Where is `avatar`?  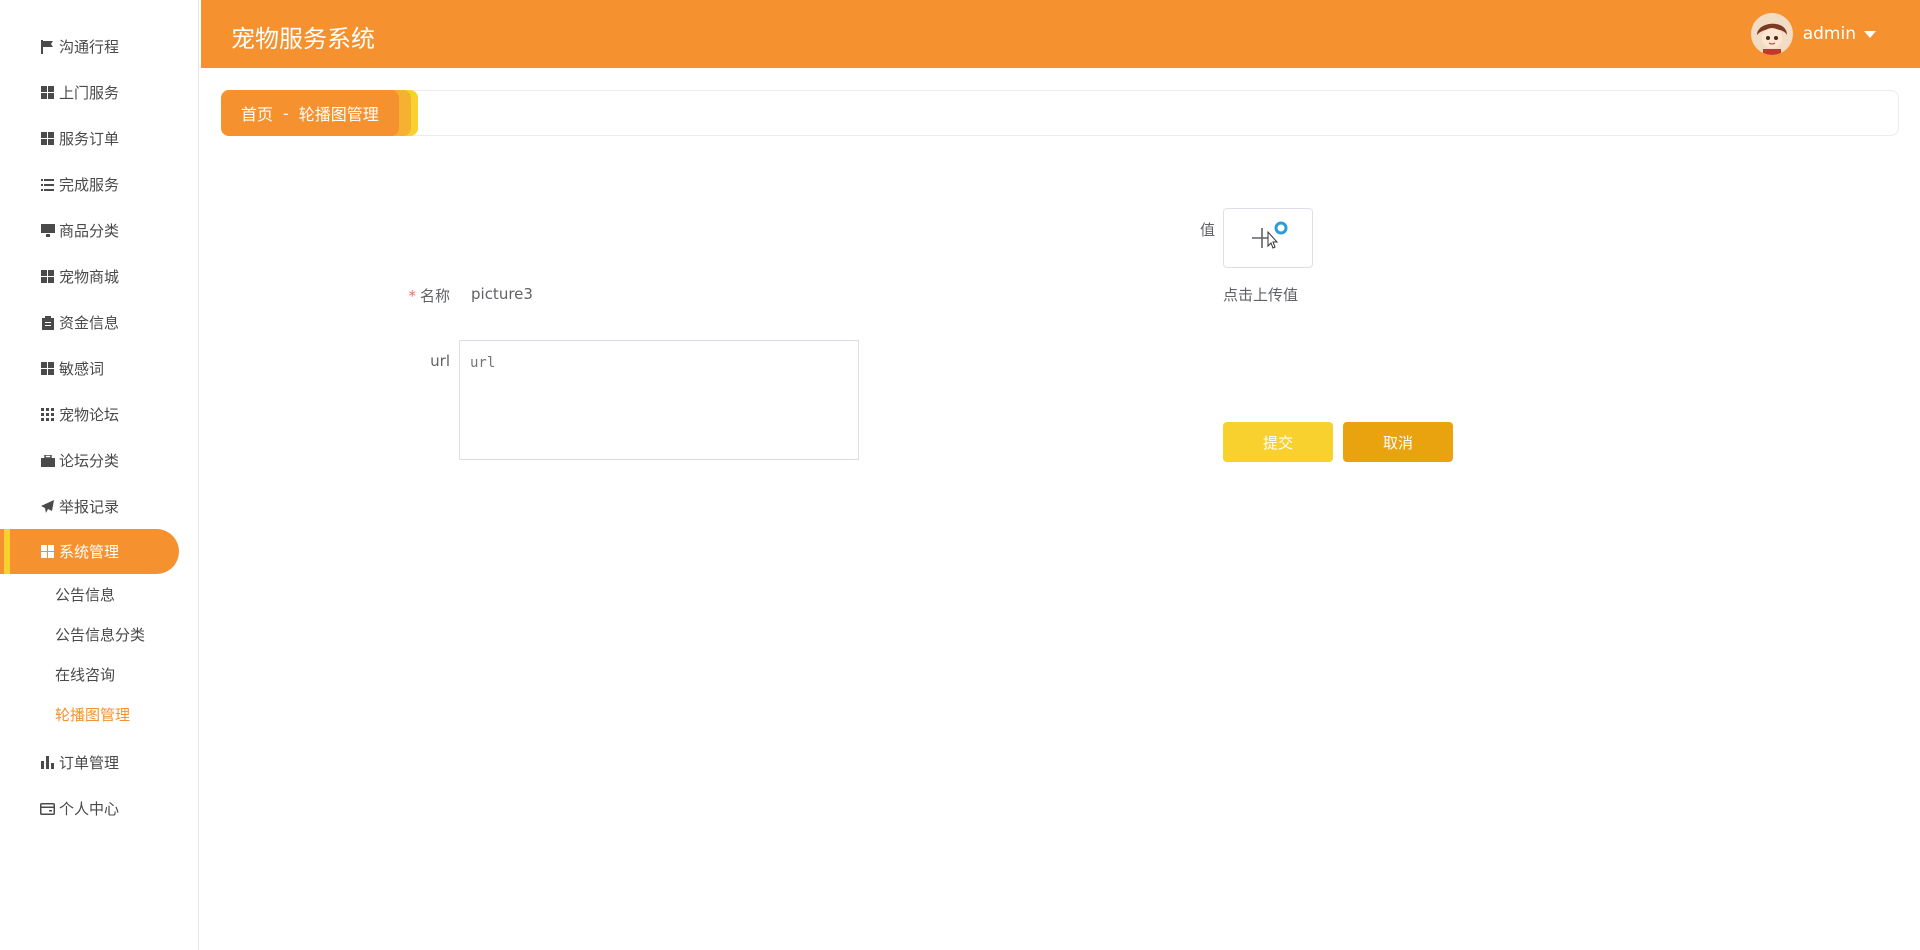
avatar is located at coordinates (1771, 34).